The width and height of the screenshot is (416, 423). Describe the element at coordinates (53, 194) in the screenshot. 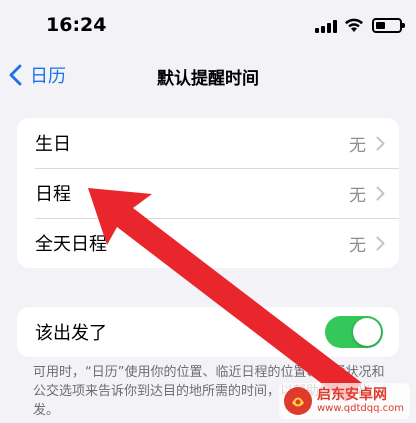

I see `row-label: 日程` at that location.